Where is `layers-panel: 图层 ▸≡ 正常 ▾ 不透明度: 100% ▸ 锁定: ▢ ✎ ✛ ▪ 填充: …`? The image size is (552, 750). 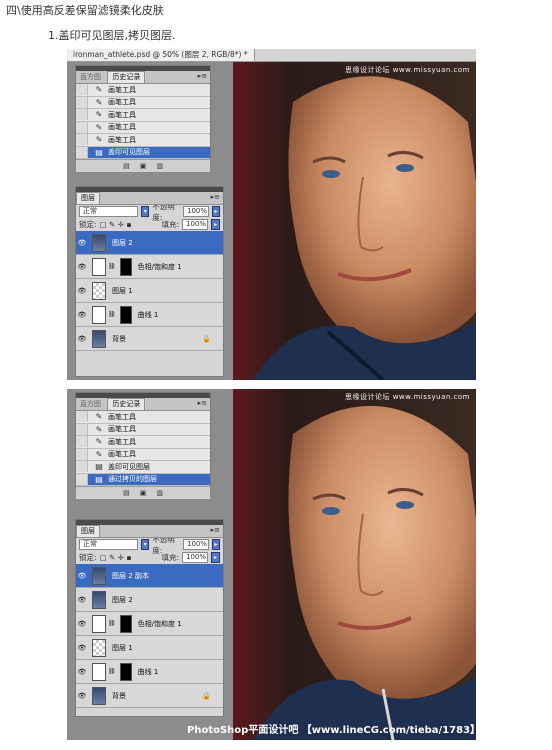 layers-panel: 图层 ▸≡ 正常 ▾ 不透明度: 100% ▸ 锁定: ▢ ✎ ✛ ▪ 填充: … is located at coordinates (149, 618).